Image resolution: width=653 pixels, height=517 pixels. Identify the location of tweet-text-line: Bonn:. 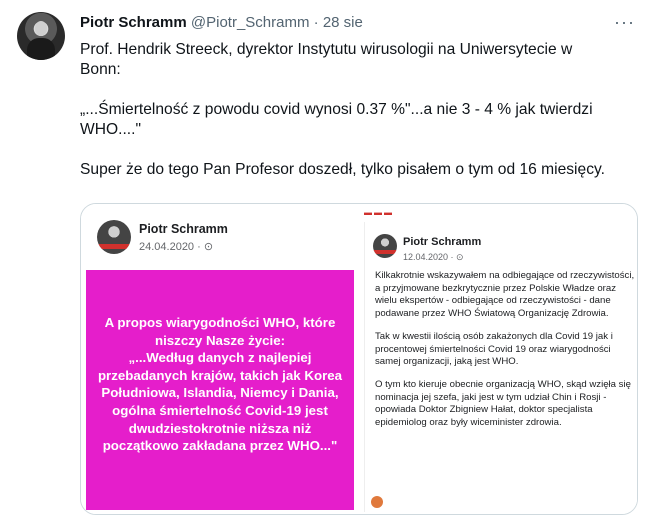
(100, 69).